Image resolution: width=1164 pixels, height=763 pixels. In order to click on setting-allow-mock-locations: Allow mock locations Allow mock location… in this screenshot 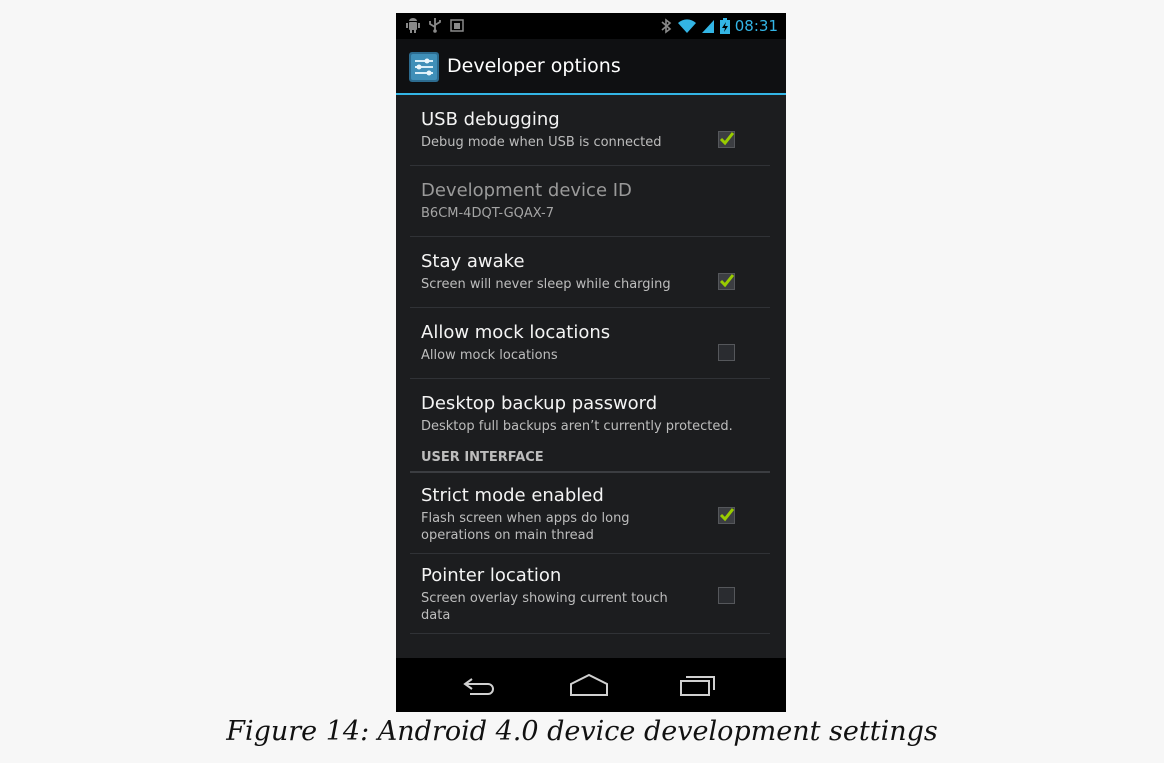, I will do `click(591, 343)`.